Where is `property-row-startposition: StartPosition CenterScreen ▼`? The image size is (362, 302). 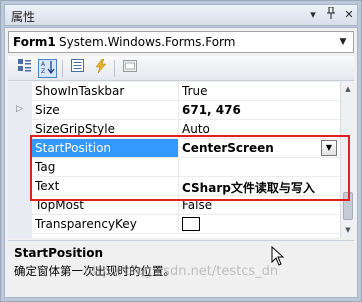 property-row-startposition: StartPosition CenterScreen ▼ is located at coordinates (186, 148).